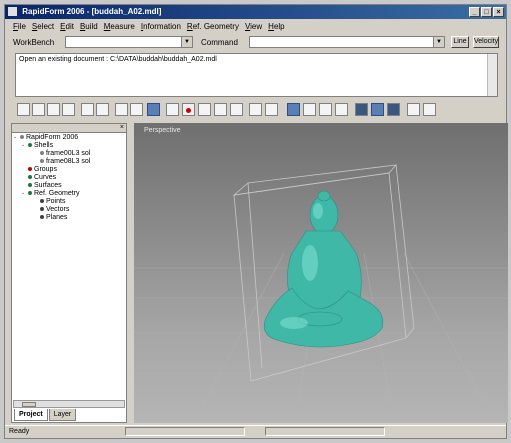 This screenshot has width=511, height=443. What do you see at coordinates (309, 109) in the screenshot?
I see `front-view-icon` at bounding box center [309, 109].